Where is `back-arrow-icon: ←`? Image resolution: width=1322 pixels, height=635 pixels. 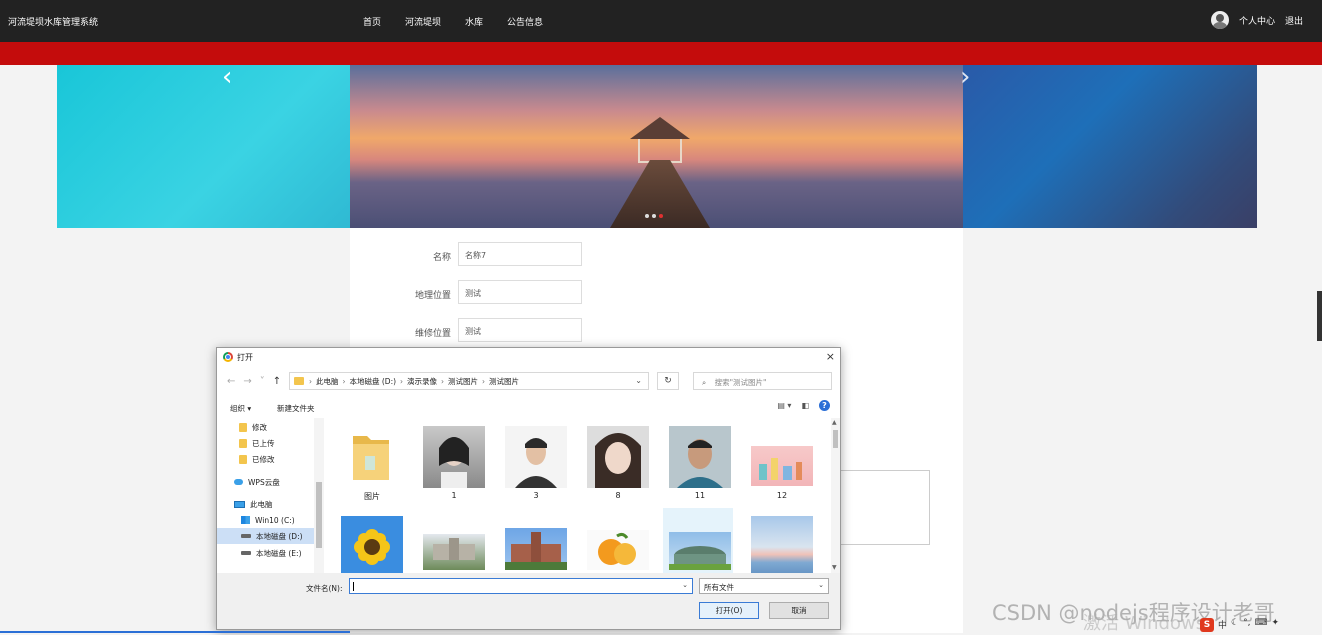 back-arrow-icon: ← is located at coordinates (231, 381).